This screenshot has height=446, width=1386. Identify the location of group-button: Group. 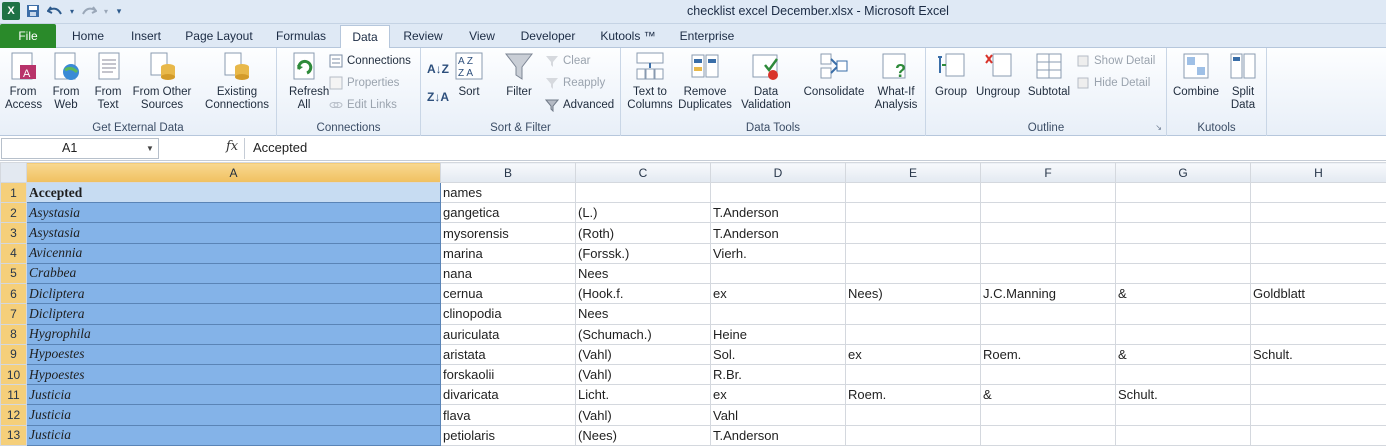
(951, 75).